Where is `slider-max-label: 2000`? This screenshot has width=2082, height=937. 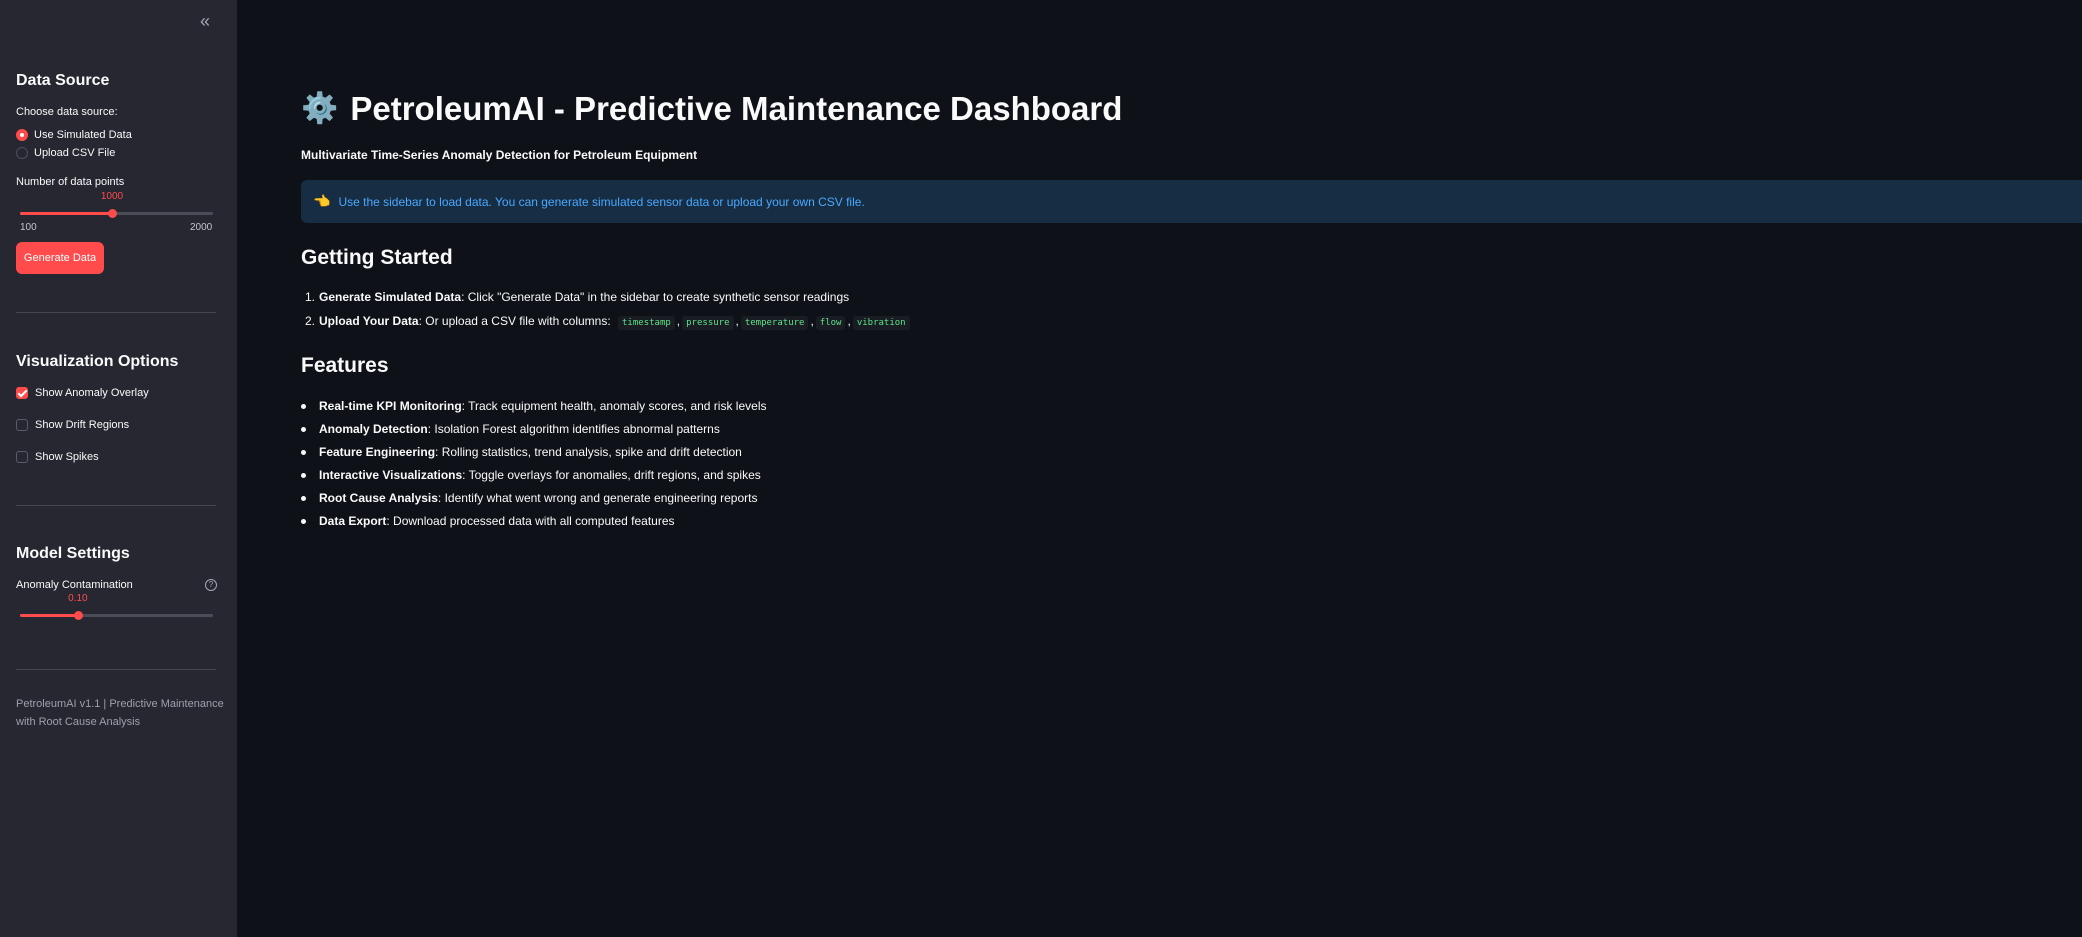 slider-max-label: 2000 is located at coordinates (201, 227).